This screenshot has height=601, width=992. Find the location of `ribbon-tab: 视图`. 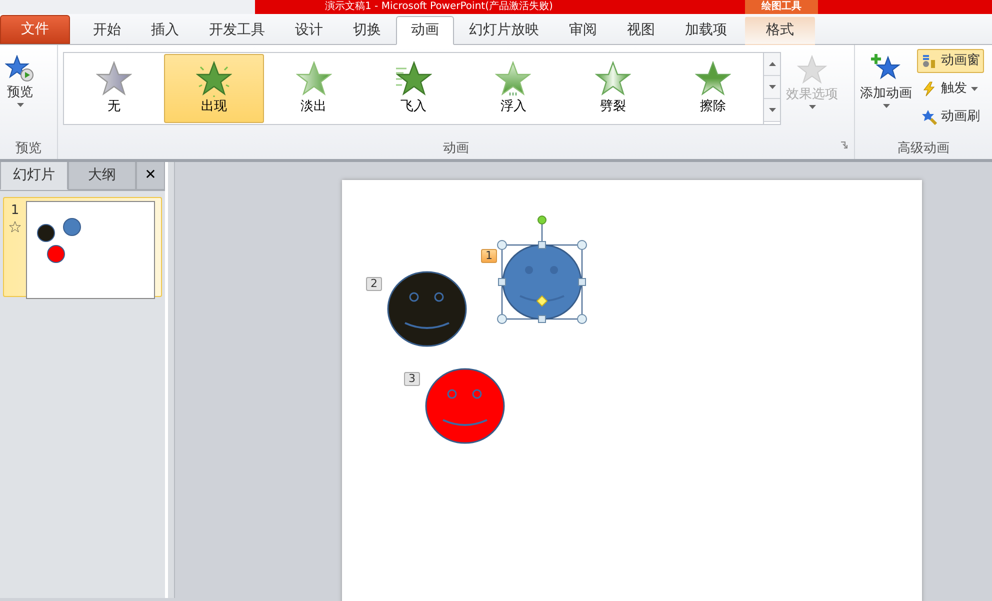

ribbon-tab: 视图 is located at coordinates (641, 30).